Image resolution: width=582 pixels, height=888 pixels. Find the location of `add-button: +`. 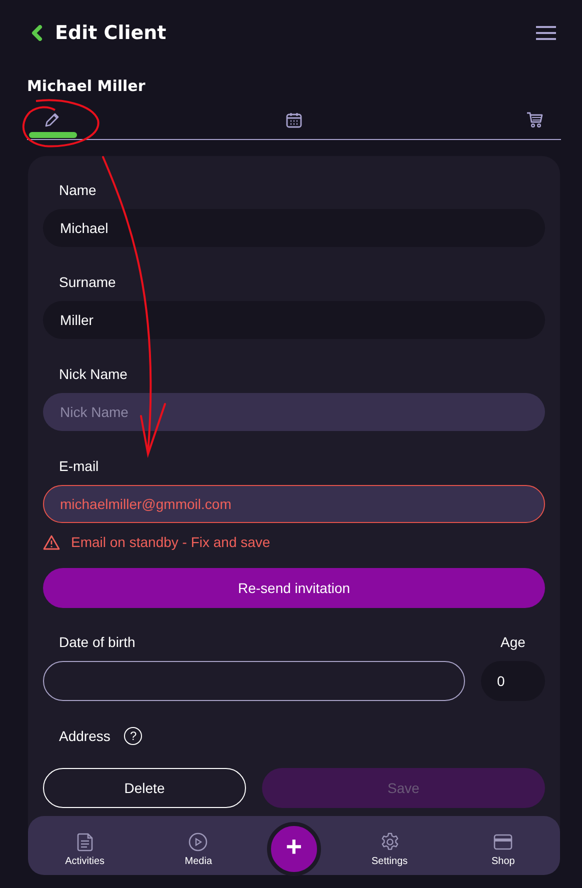

add-button: + is located at coordinates (293, 849).